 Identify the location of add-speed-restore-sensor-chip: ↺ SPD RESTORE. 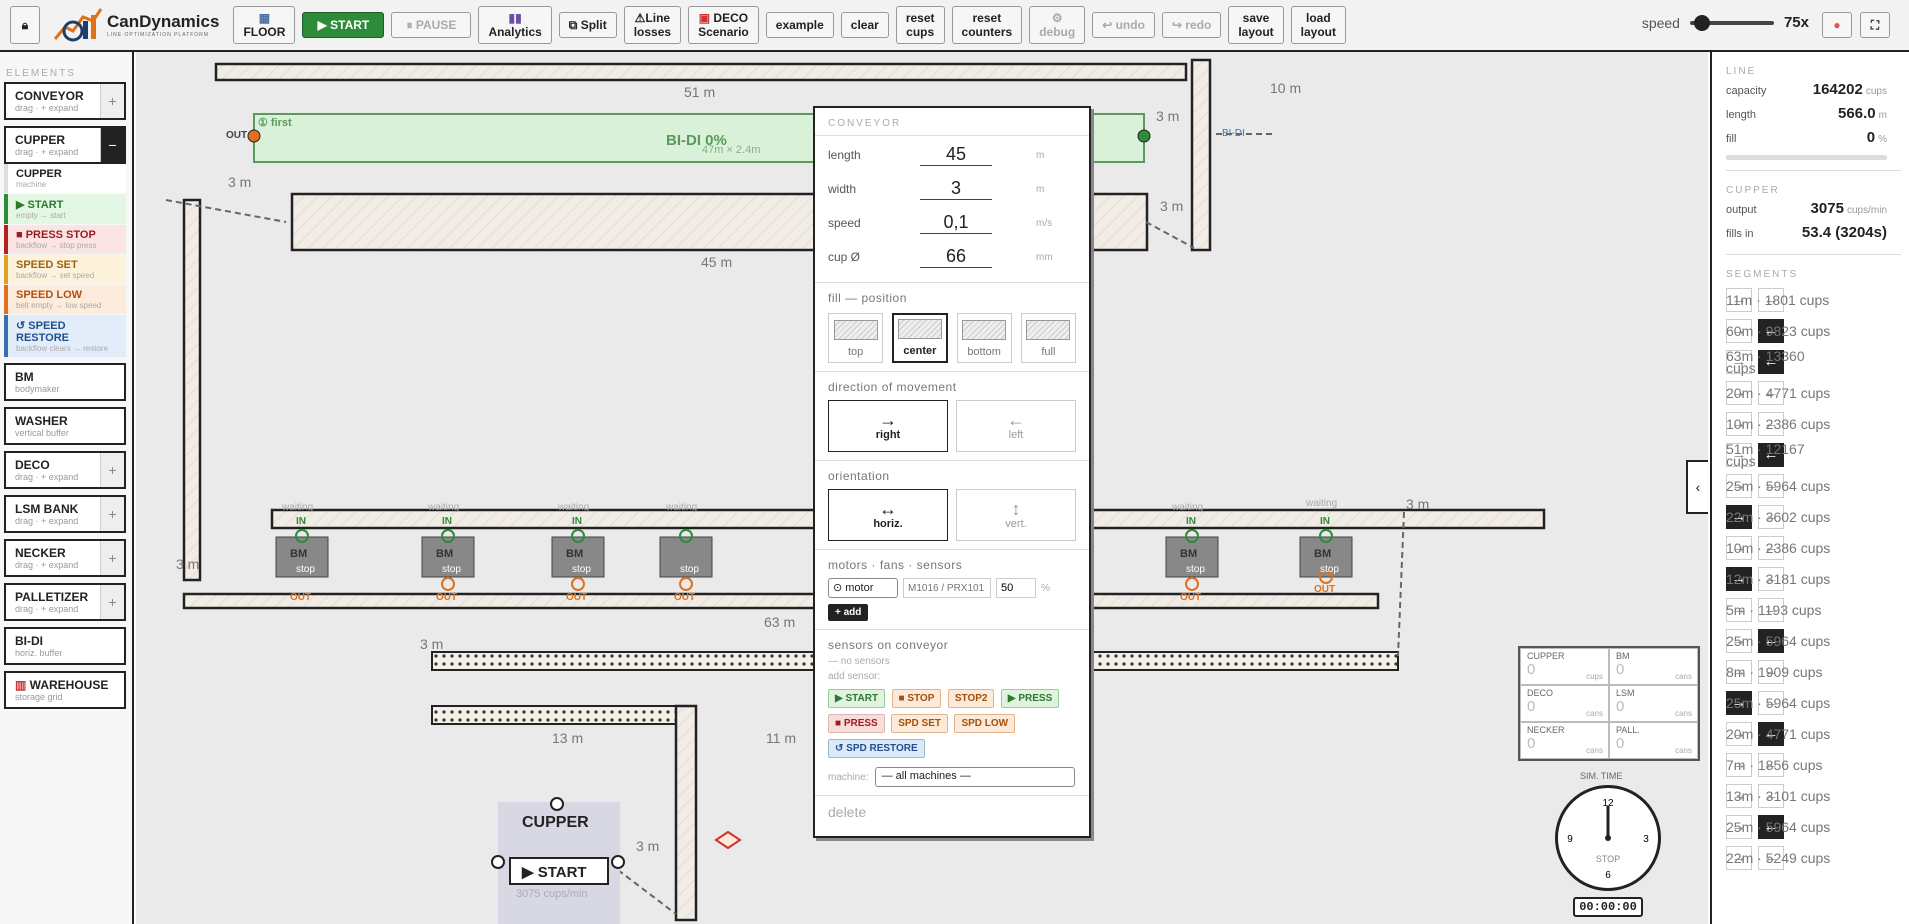
(876, 748).